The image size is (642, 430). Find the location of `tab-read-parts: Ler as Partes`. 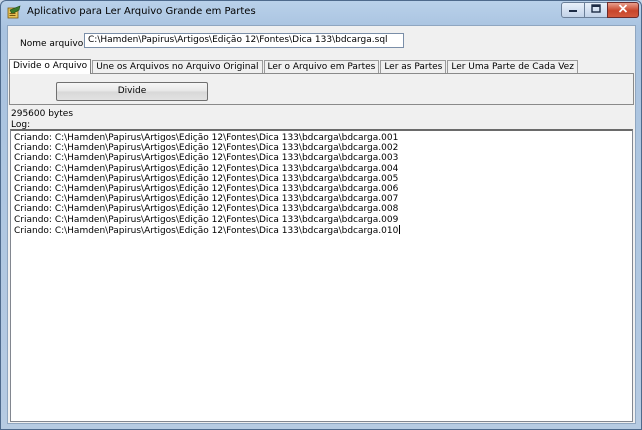

tab-read-parts: Ler as Partes is located at coordinates (413, 67).